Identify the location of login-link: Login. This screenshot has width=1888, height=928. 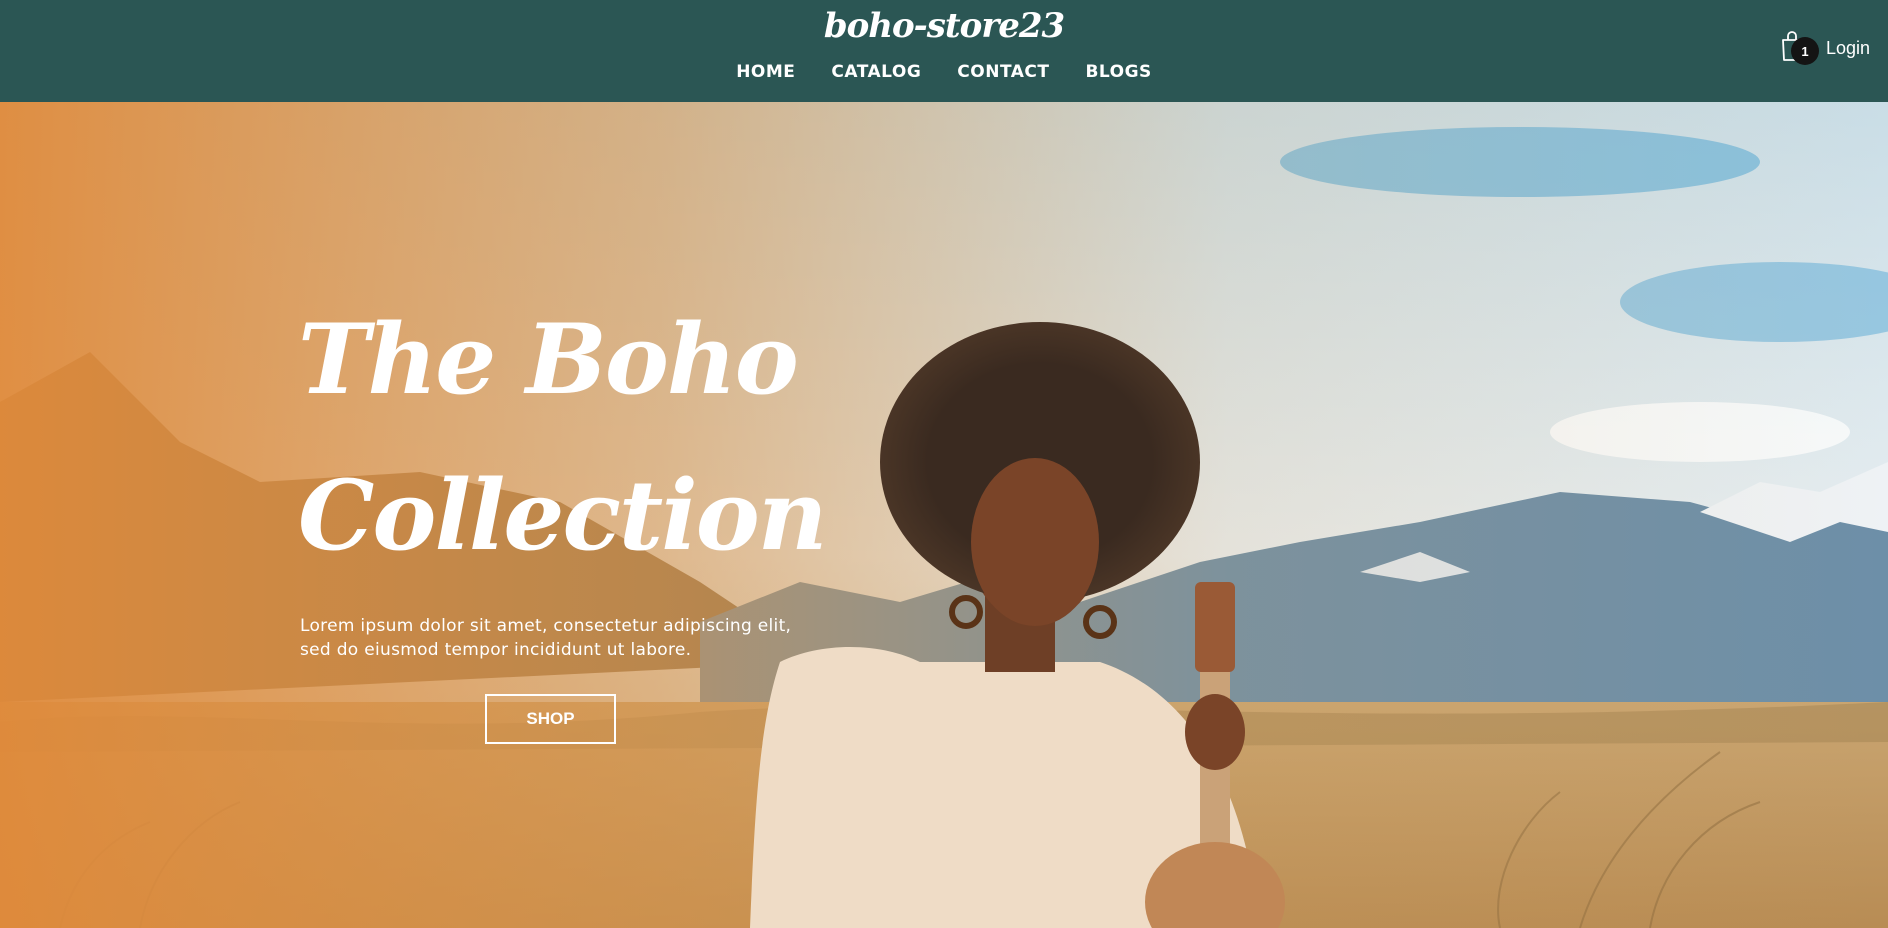
(1848, 48).